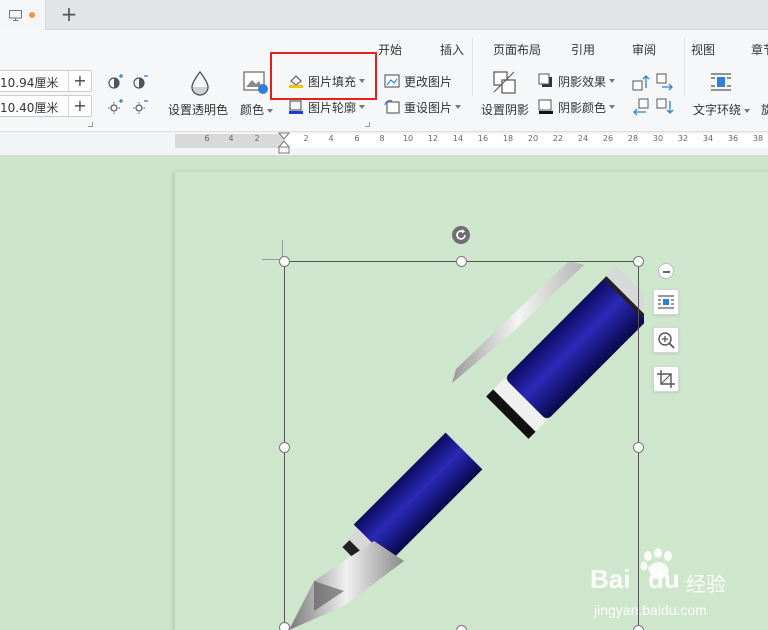 The width and height of the screenshot is (768, 630). Describe the element at coordinates (252, 110) in the screenshot. I see `color-label: 颜色` at that location.